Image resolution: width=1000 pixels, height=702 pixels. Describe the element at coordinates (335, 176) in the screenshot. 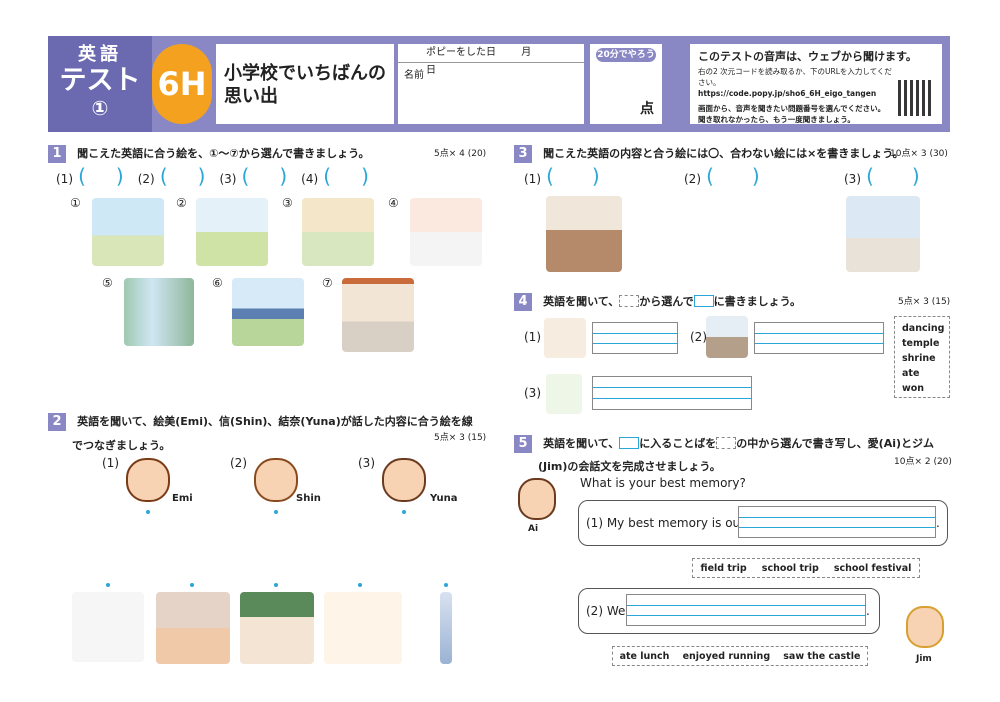

I see `q1-answer-4: (4) ()` at that location.